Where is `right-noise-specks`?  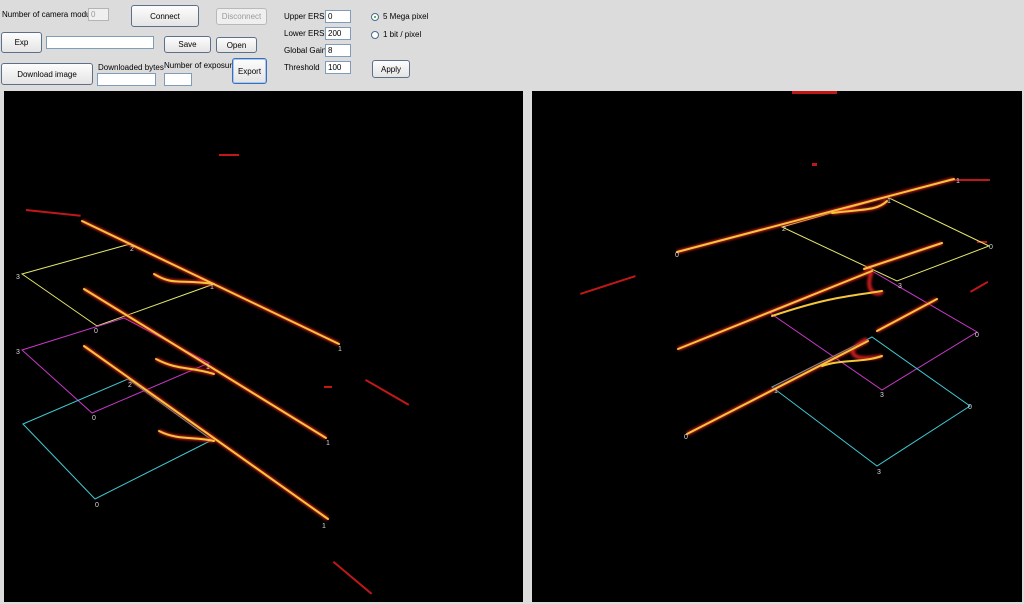 right-noise-specks is located at coordinates (785, 193).